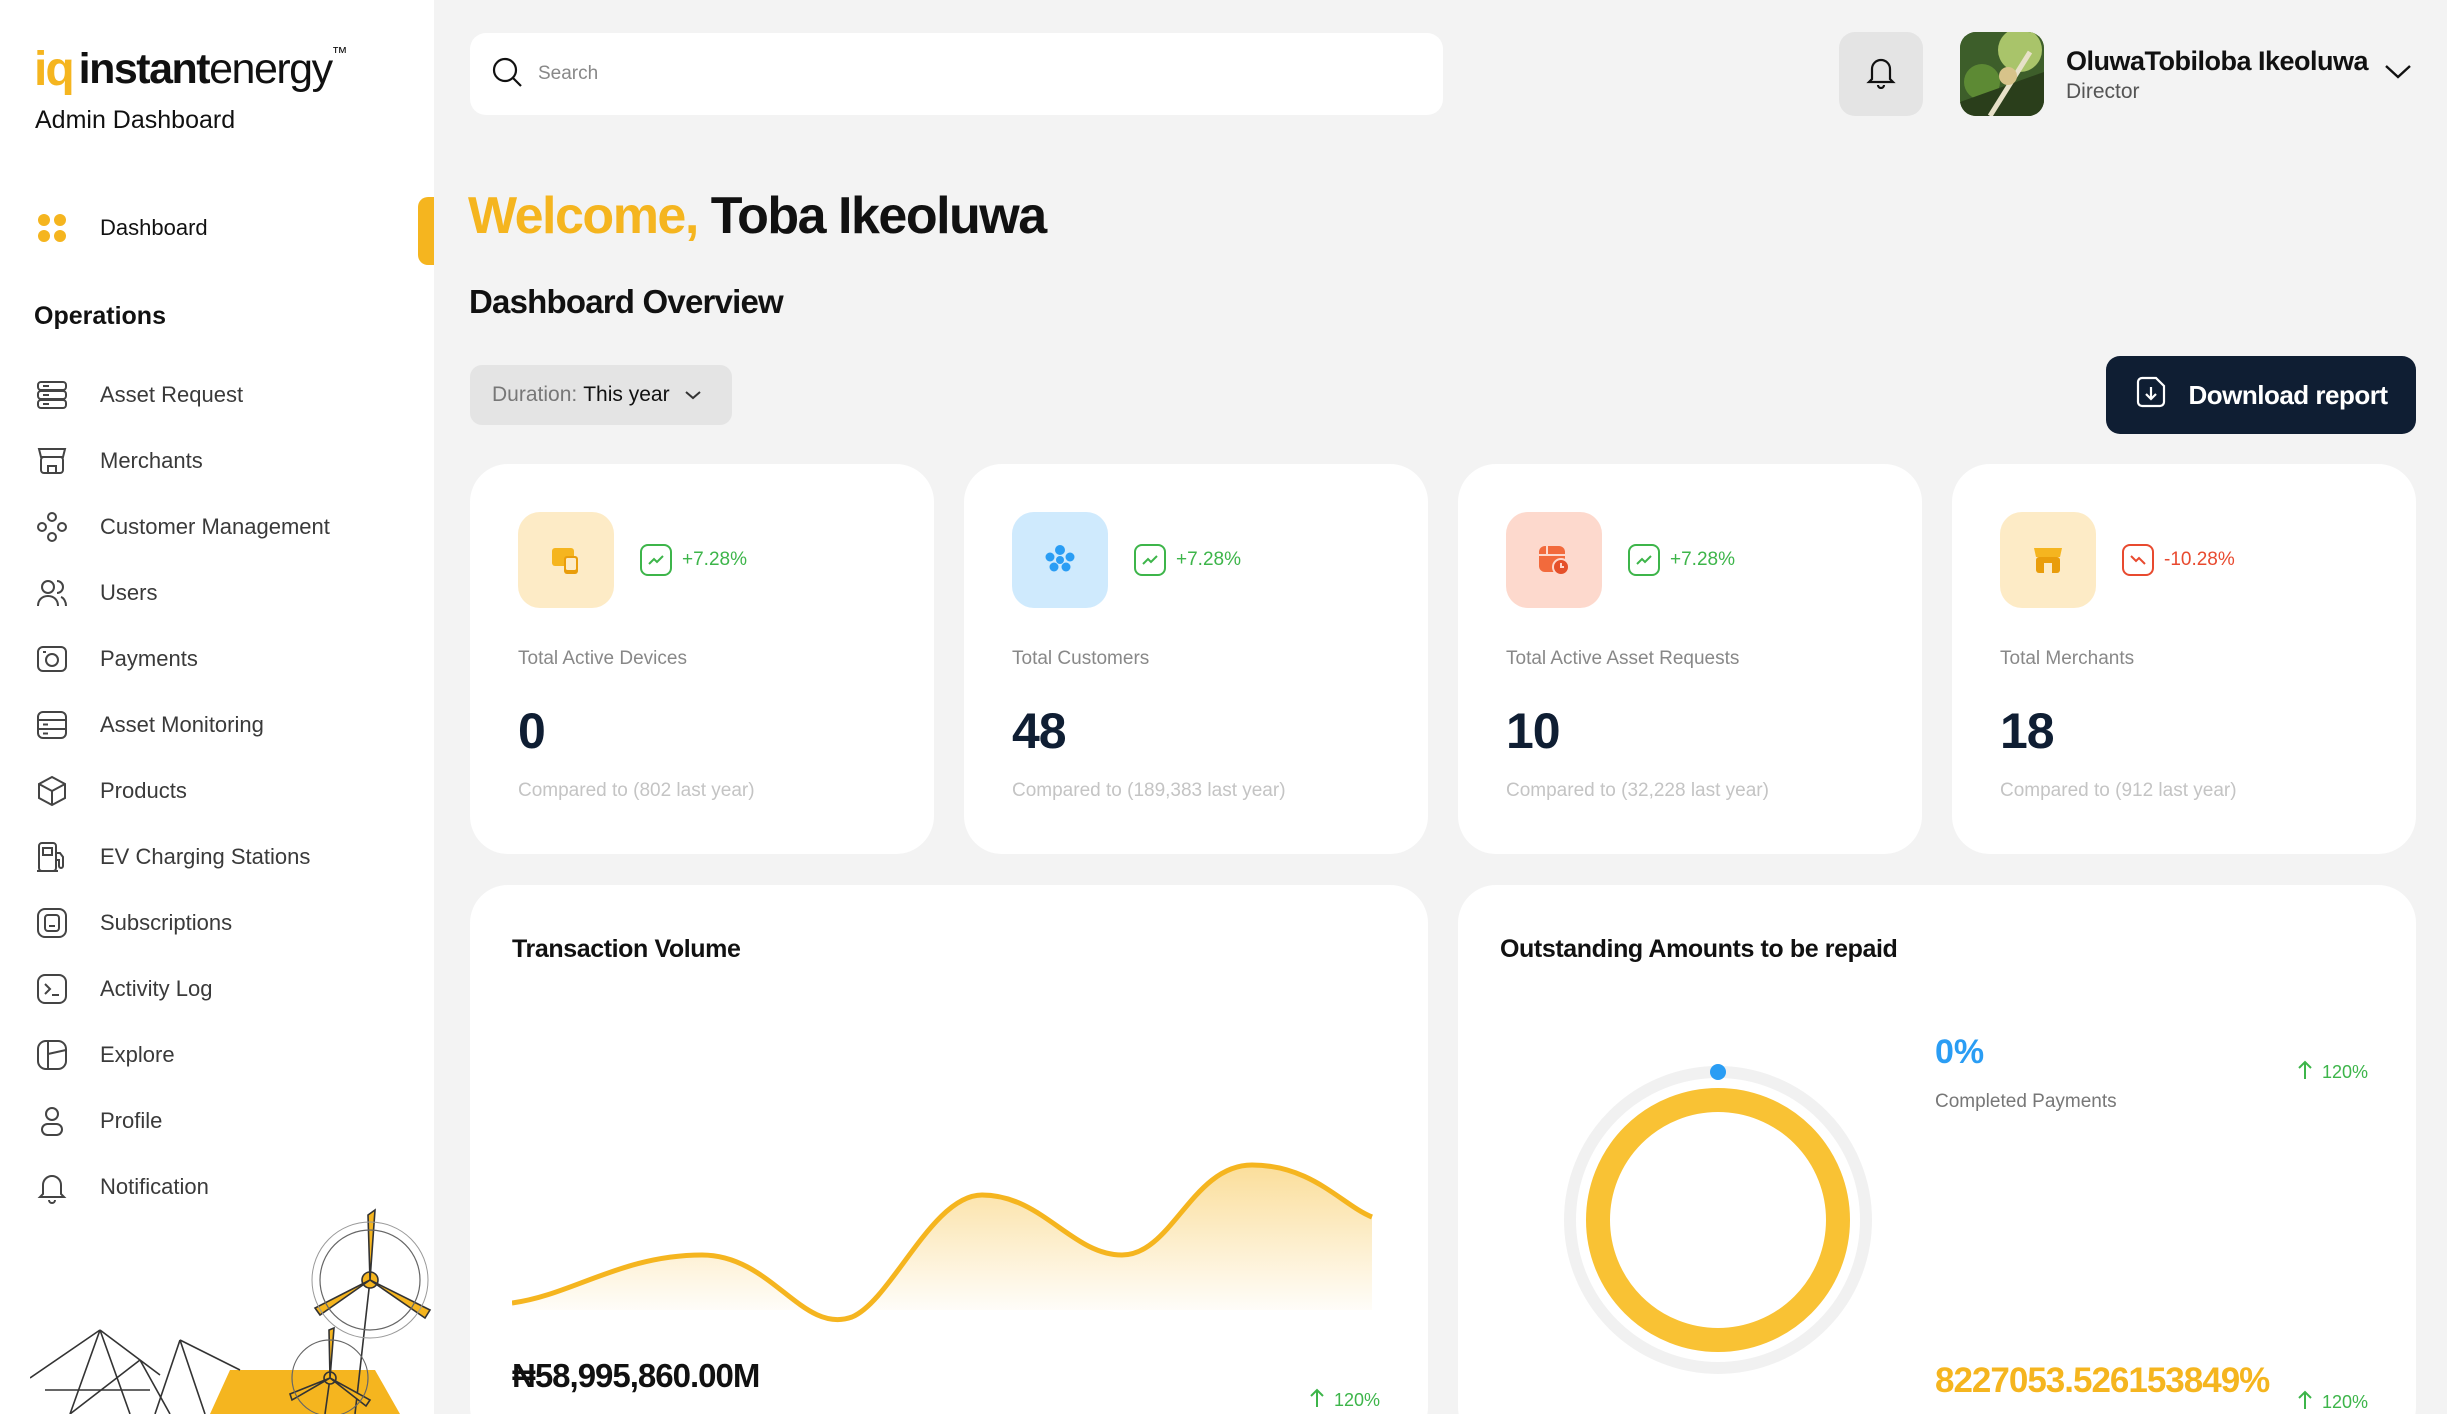 This screenshot has height=1414, width=2447. What do you see at coordinates (229, 461) in the screenshot?
I see `sidebar-item-merchants: Merchants` at bounding box center [229, 461].